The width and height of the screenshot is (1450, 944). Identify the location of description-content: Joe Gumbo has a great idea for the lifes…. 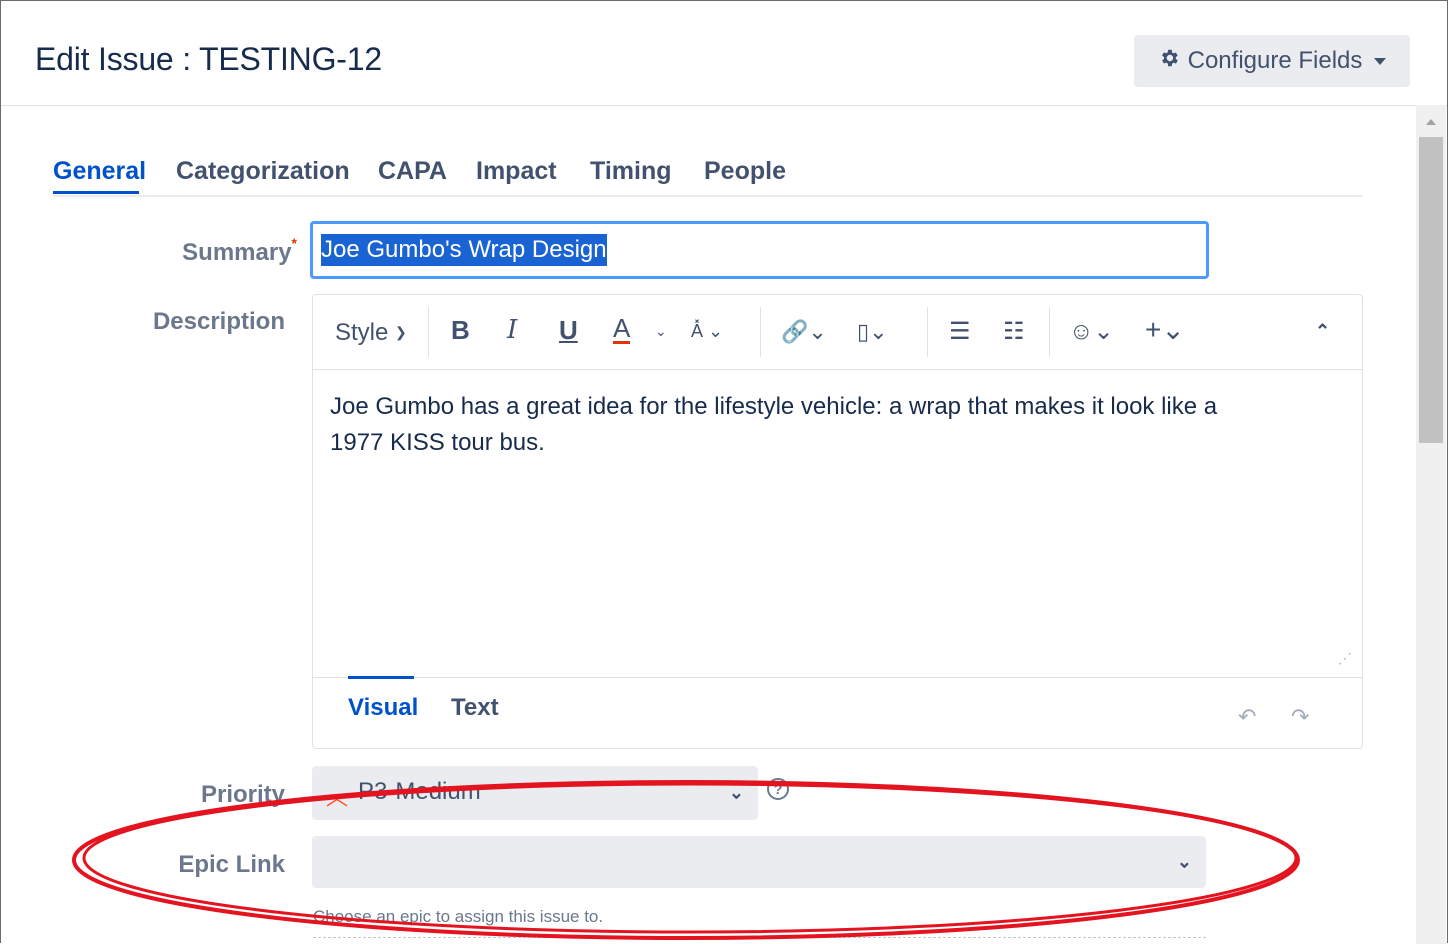
(790, 425).